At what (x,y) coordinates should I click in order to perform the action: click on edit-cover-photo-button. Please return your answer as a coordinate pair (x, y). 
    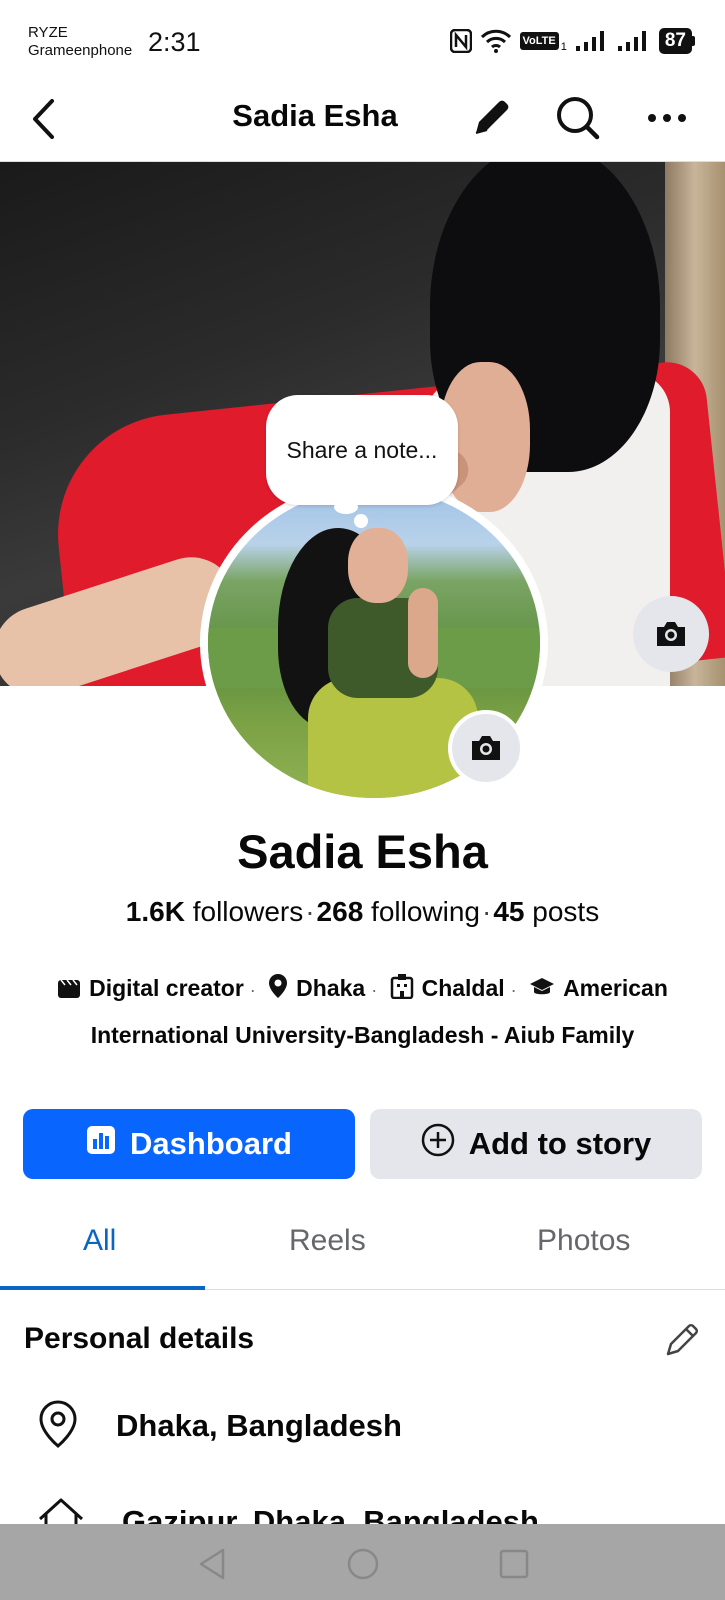
    Looking at the image, I should click on (671, 634).